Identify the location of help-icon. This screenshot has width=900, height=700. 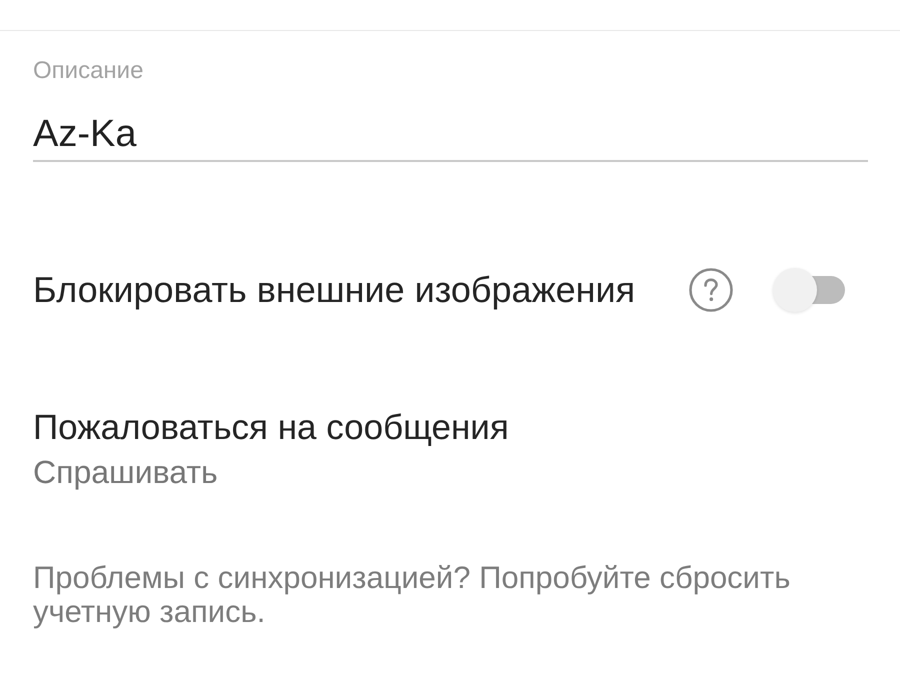
(711, 290).